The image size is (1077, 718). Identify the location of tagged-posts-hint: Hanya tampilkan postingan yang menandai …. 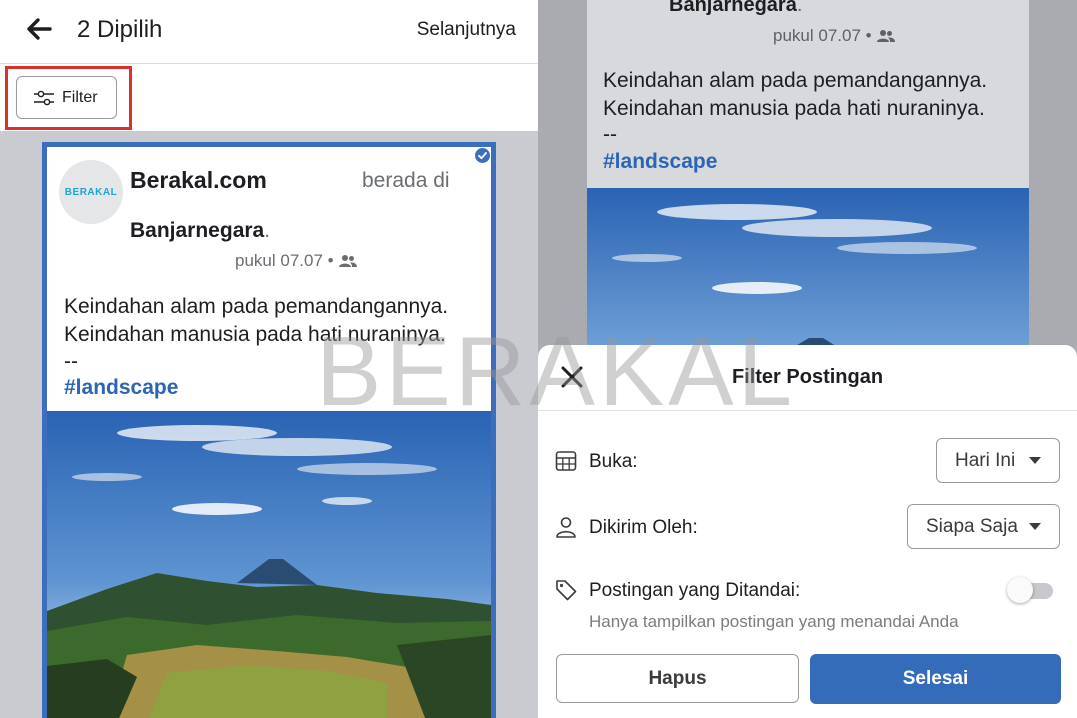
(774, 621).